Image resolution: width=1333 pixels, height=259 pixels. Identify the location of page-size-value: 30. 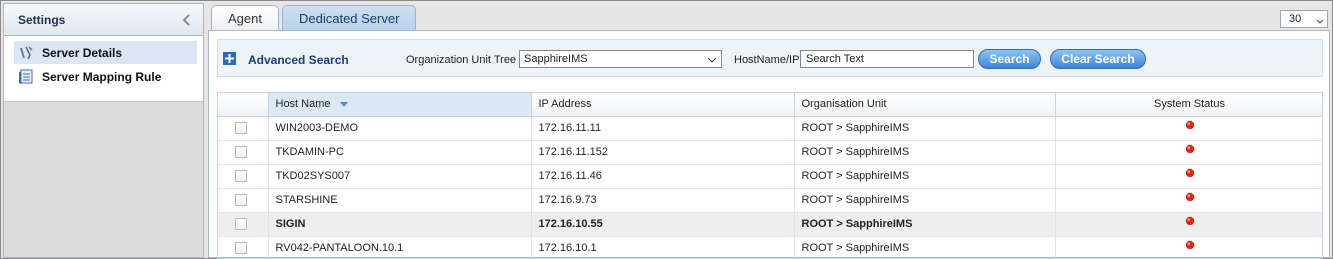
(1295, 19).